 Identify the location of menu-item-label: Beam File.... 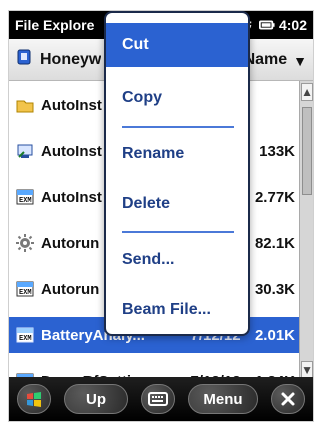
(166, 309).